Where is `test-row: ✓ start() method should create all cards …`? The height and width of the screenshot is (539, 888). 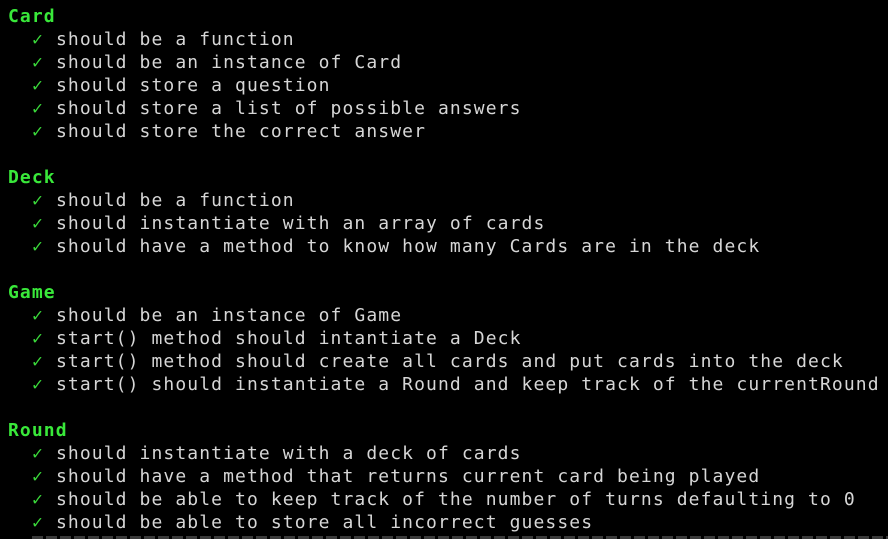 test-row: ✓ start() method should create all cards … is located at coordinates (422, 361).